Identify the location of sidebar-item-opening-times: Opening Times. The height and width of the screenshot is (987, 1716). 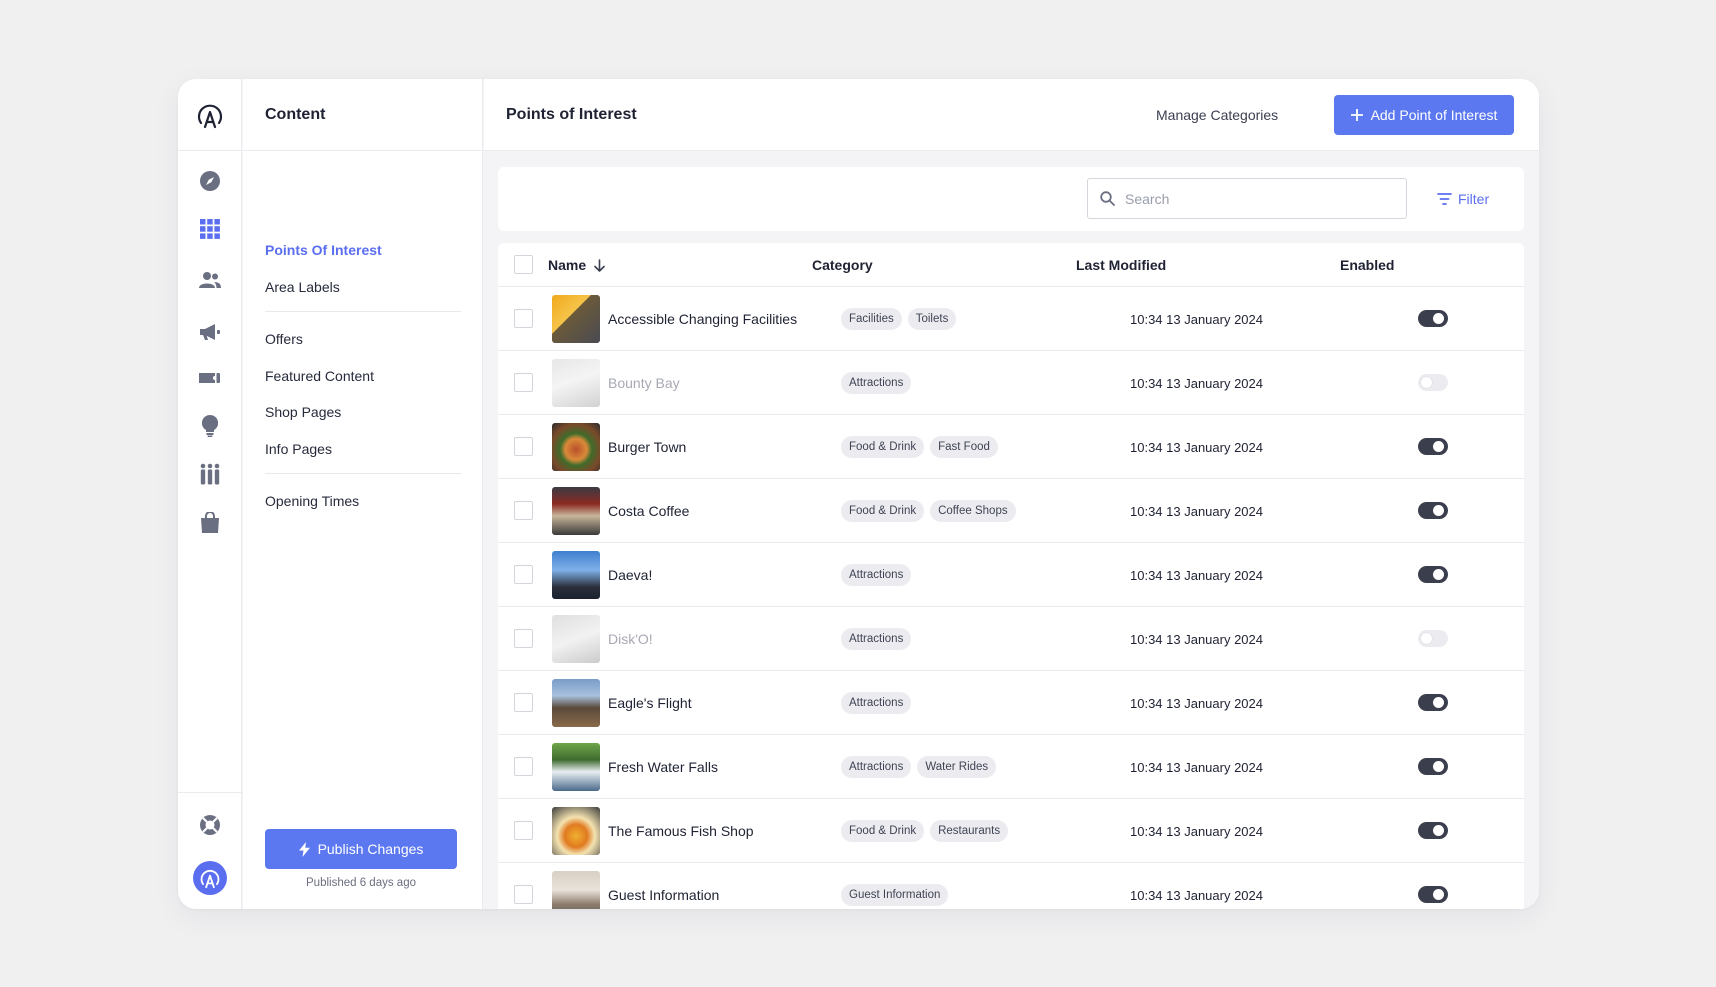
(312, 501).